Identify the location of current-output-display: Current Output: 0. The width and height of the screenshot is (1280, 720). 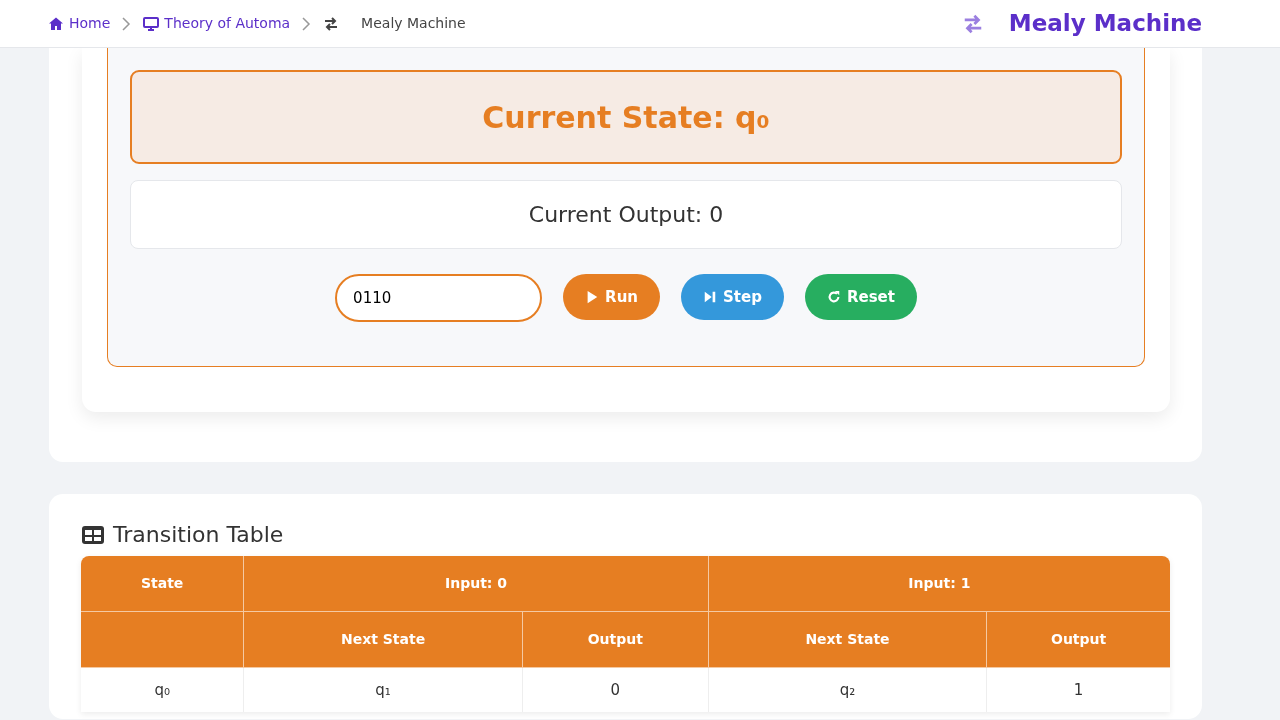
(626, 214).